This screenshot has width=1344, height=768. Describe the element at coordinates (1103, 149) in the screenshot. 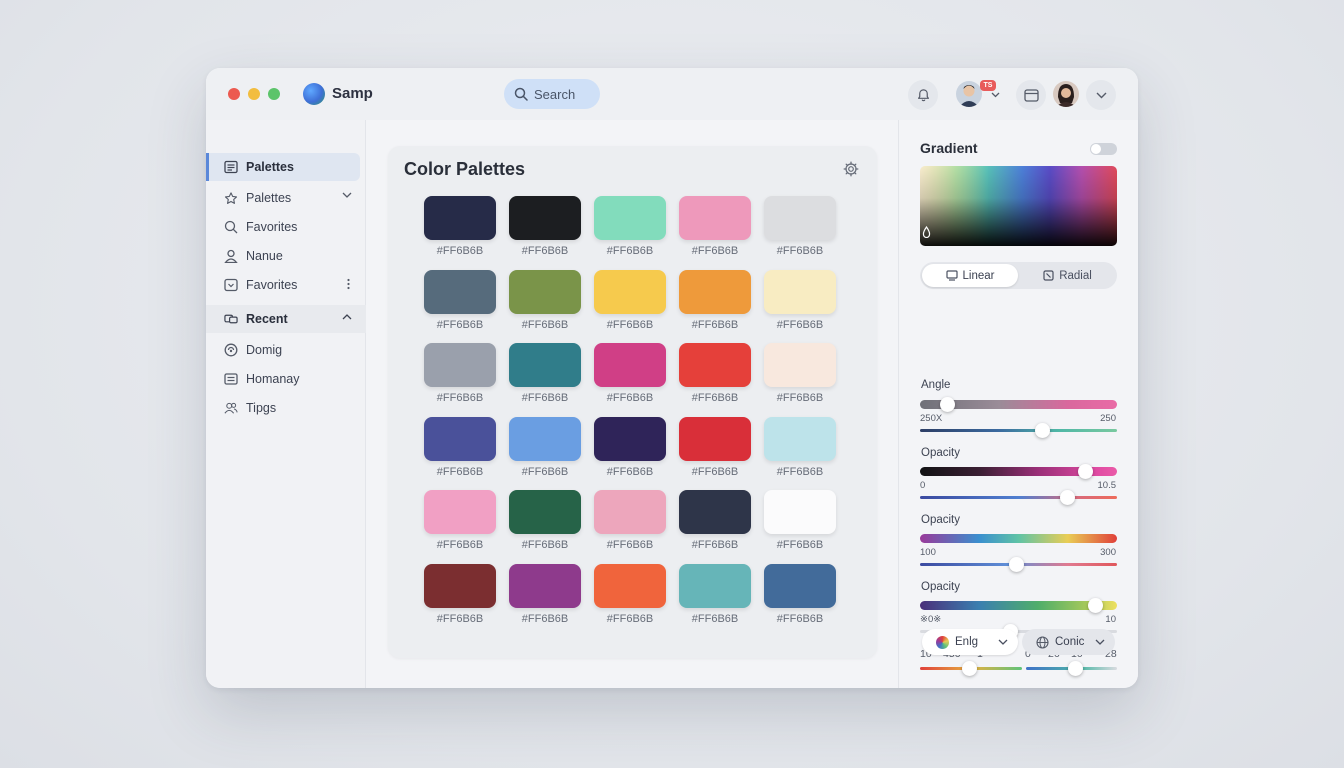

I see `gradient-toggle` at that location.